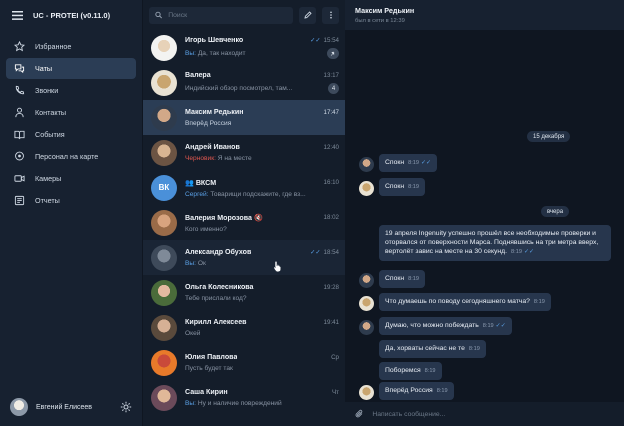 This screenshot has width=624, height=426. I want to click on user-name: Евгений Елисеев, so click(64, 407).